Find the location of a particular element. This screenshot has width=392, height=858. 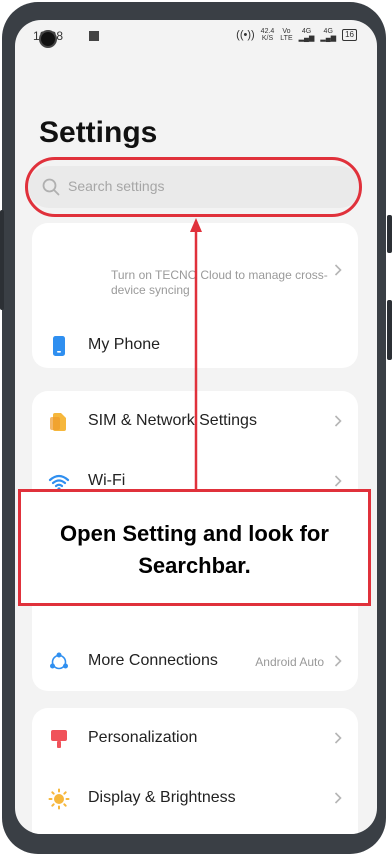

personalization-icon is located at coordinates (59, 739).